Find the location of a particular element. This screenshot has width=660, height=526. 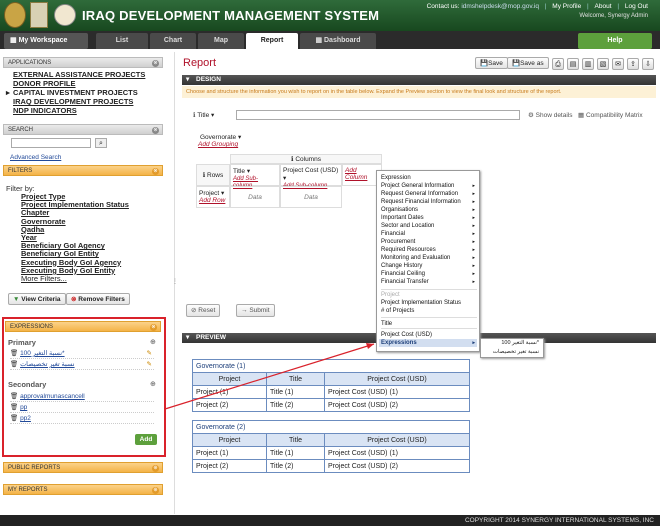

menu-item: Financial ▸ is located at coordinates (429, 234).